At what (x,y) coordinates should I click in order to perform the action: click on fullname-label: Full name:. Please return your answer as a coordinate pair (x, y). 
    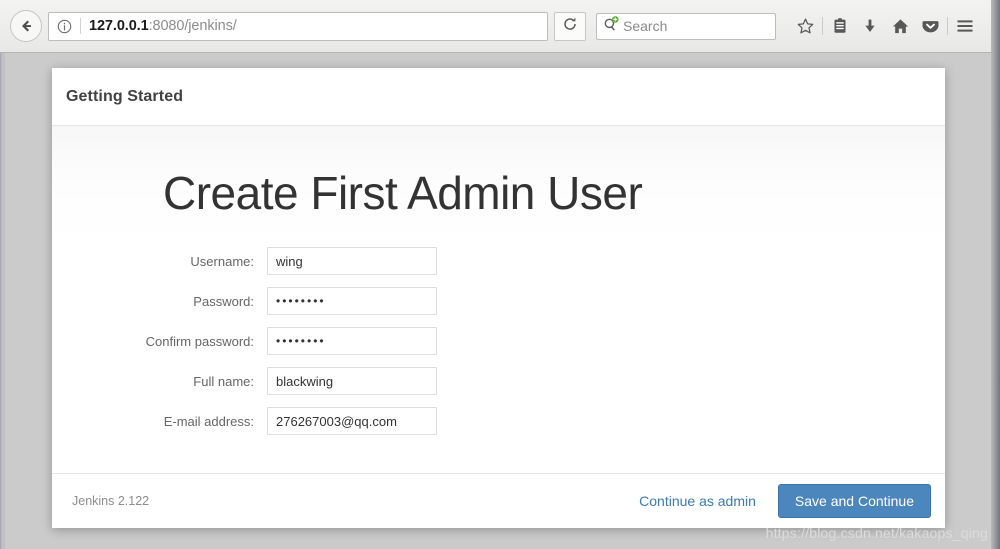
    Looking at the image, I should click on (223, 381).